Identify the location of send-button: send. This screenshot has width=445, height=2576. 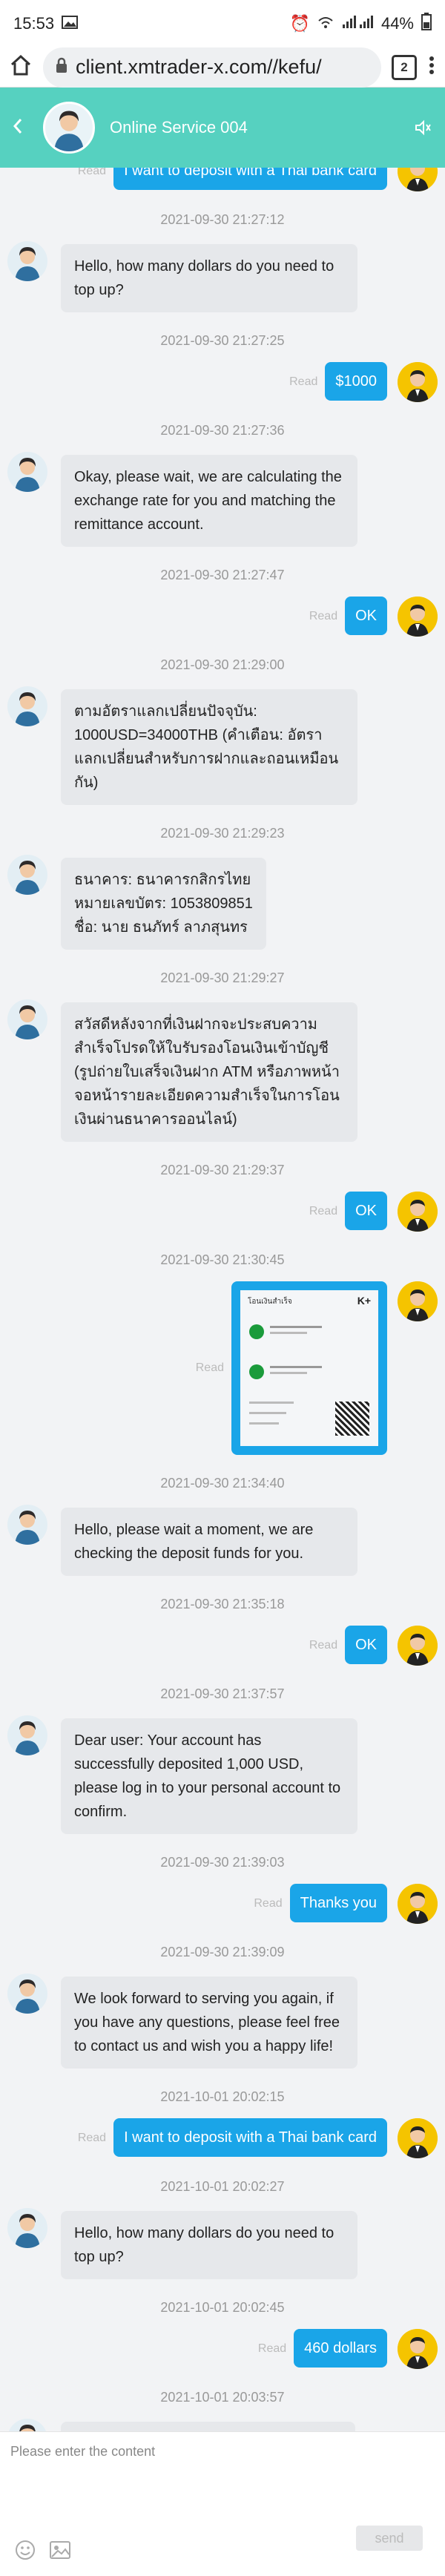
(389, 2538).